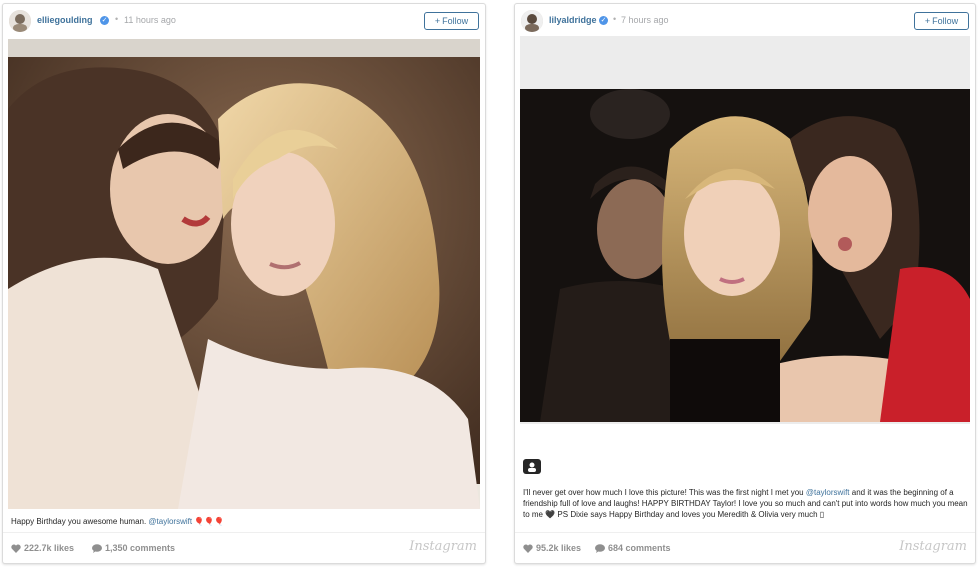 The width and height of the screenshot is (980, 572). I want to click on likes-count: 222.7k likes, so click(42, 548).